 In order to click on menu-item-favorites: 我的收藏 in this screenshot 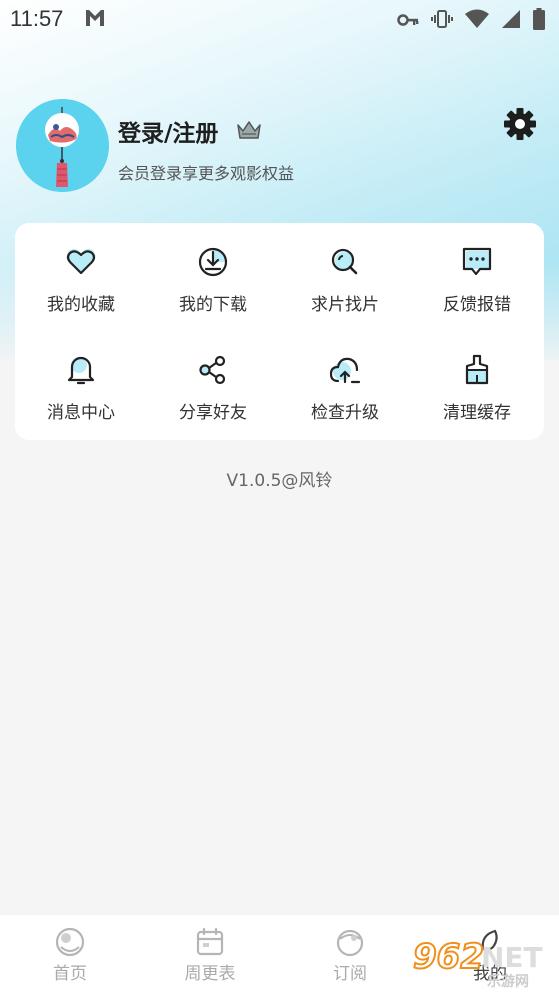, I will do `click(81, 273)`.